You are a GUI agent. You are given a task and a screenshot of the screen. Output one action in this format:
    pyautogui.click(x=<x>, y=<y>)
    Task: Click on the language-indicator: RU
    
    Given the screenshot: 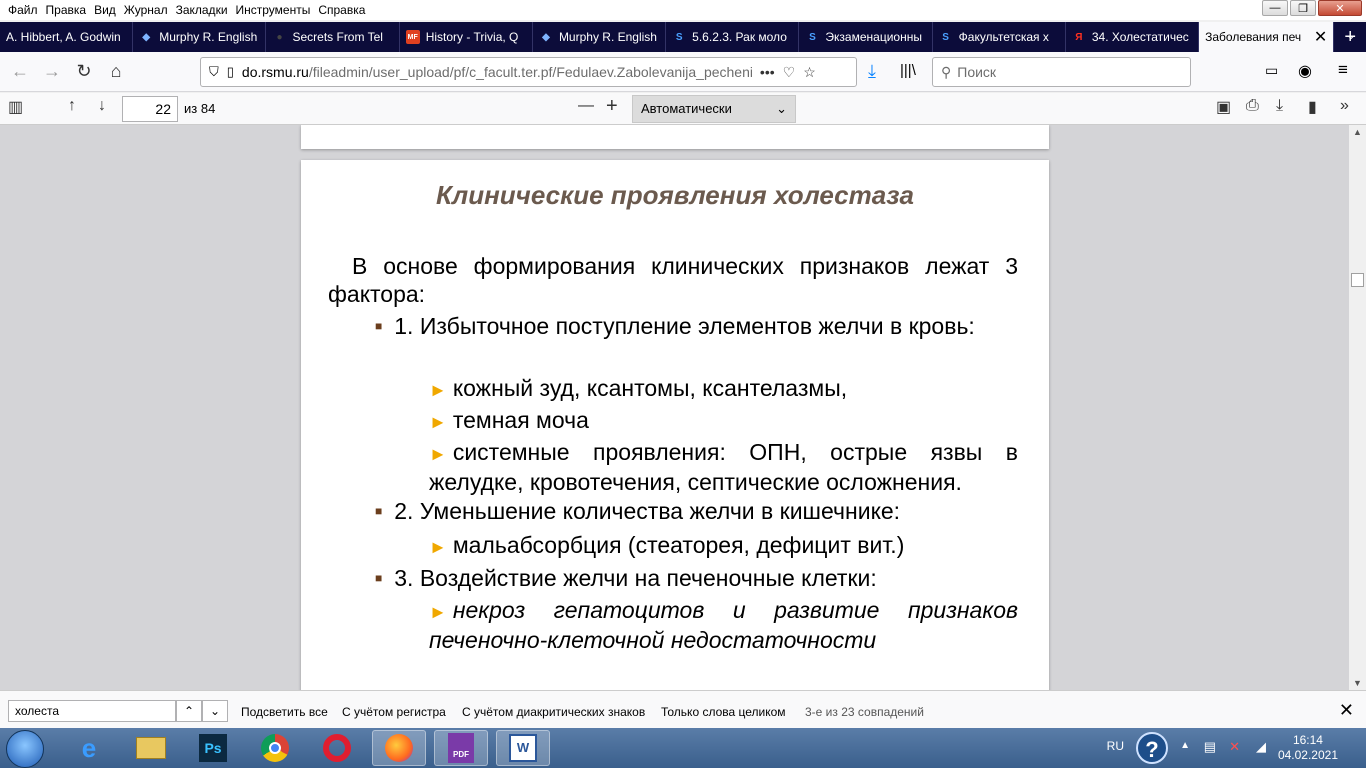 What is the action you would take?
    pyautogui.click(x=1115, y=746)
    